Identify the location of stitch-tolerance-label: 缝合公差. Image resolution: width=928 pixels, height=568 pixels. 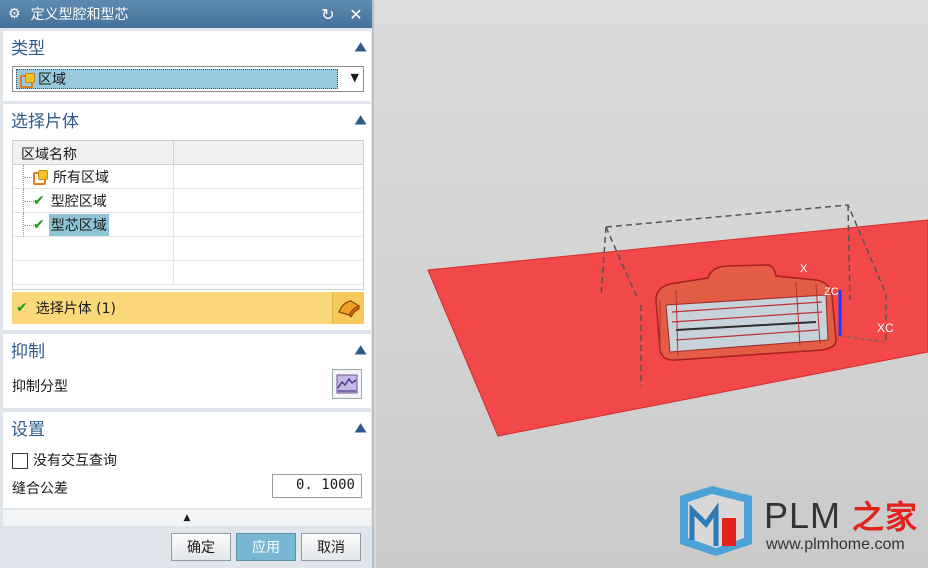
(40, 489).